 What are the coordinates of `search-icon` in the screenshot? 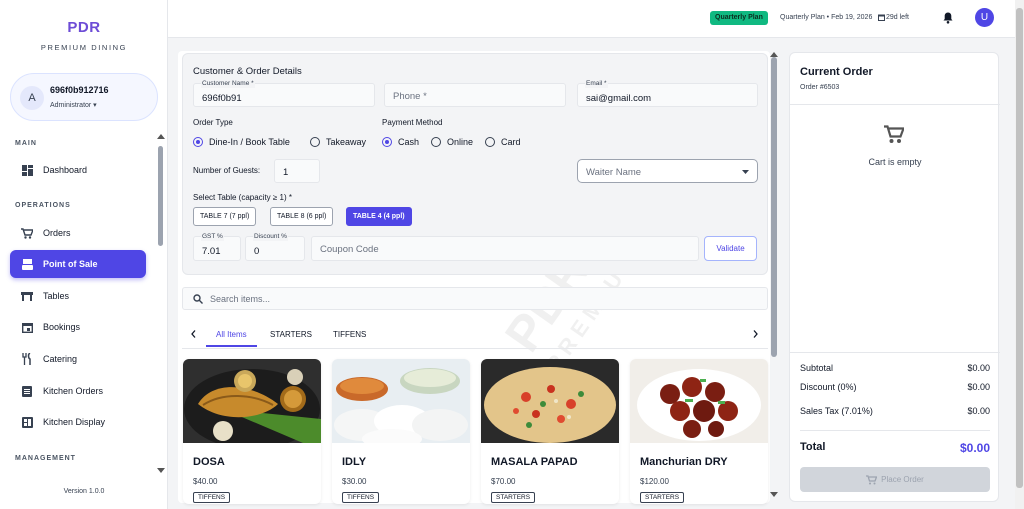 It's located at (198, 299).